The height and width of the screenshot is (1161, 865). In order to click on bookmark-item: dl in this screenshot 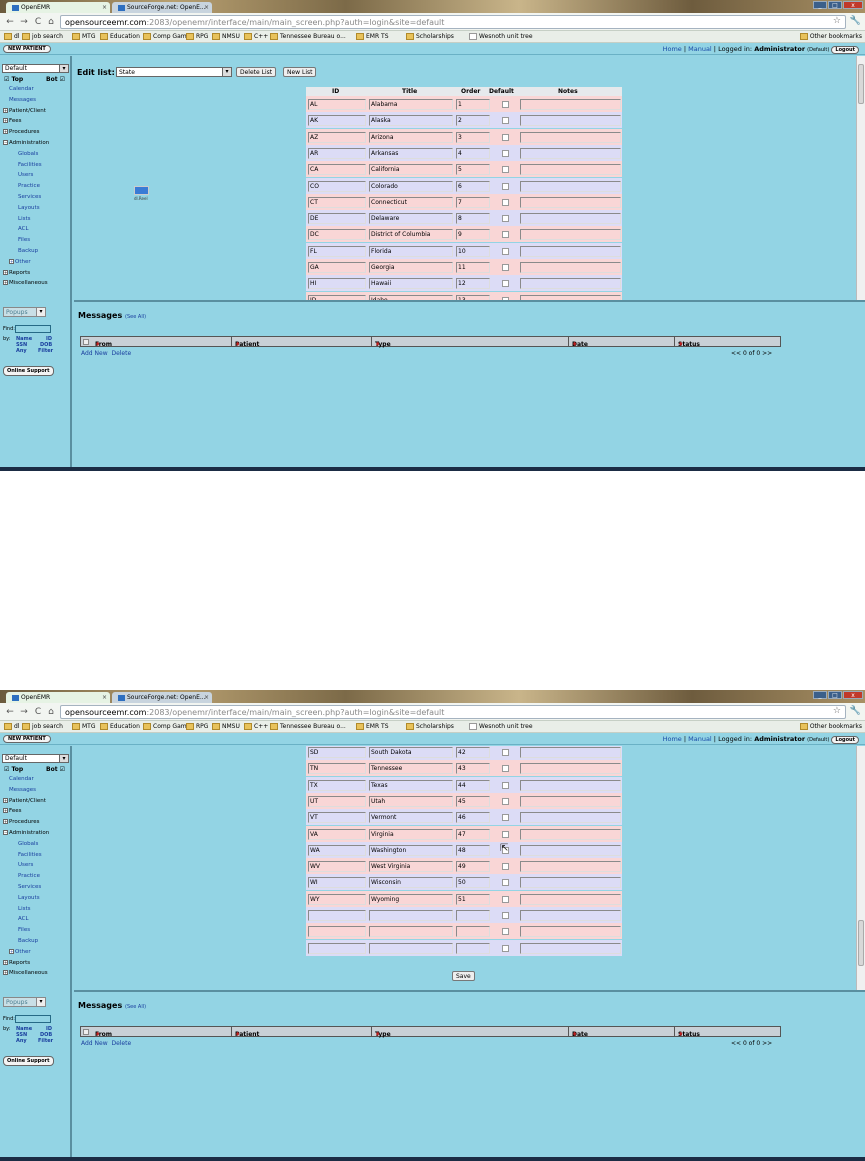, I will do `click(11, 36)`.